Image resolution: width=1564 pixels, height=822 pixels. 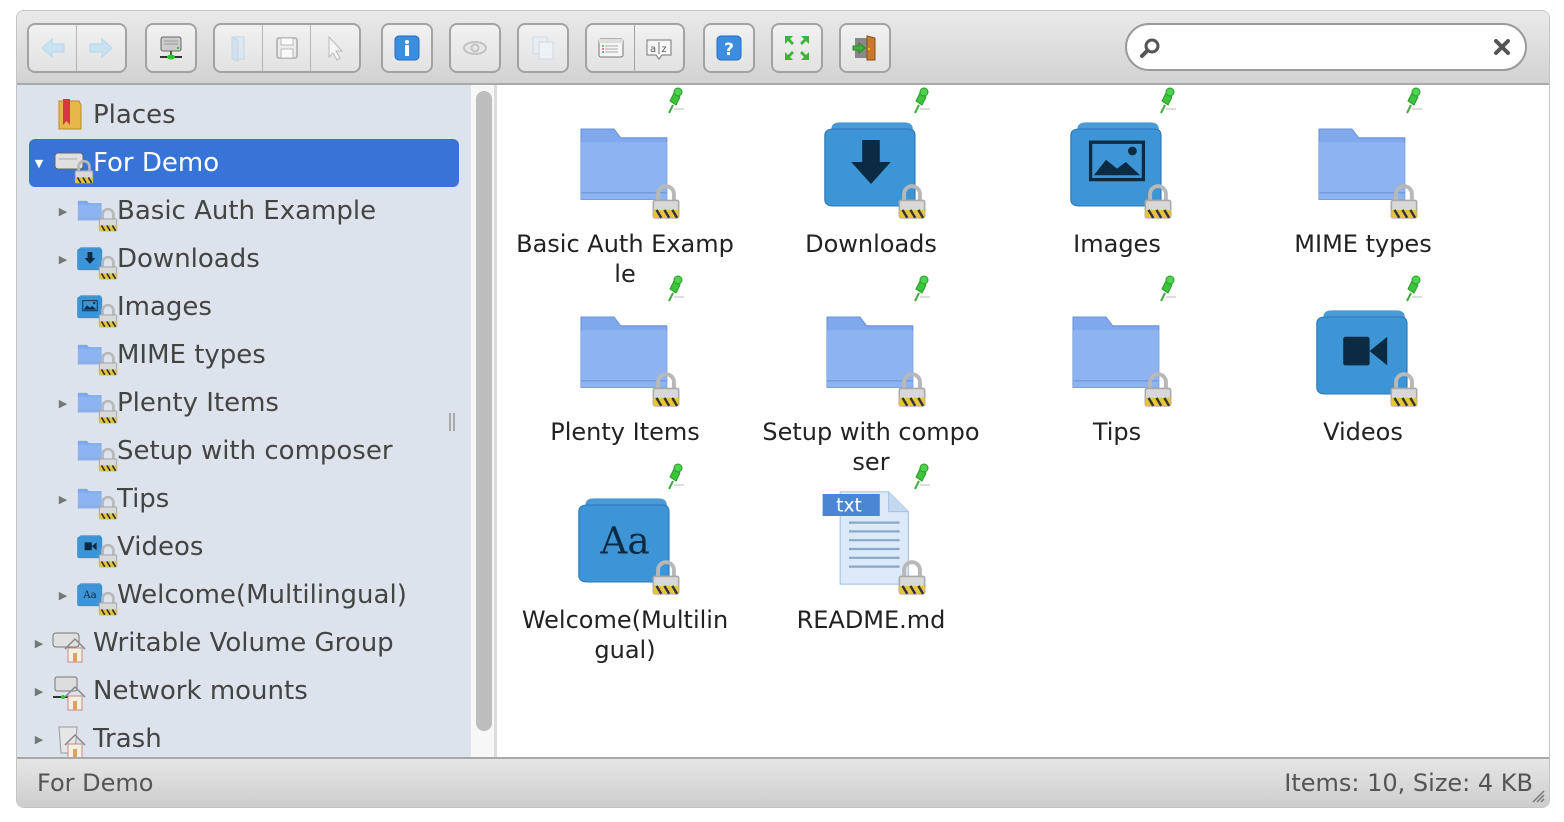 What do you see at coordinates (625, 361) in the screenshot?
I see `file-item: Plenty Items` at bounding box center [625, 361].